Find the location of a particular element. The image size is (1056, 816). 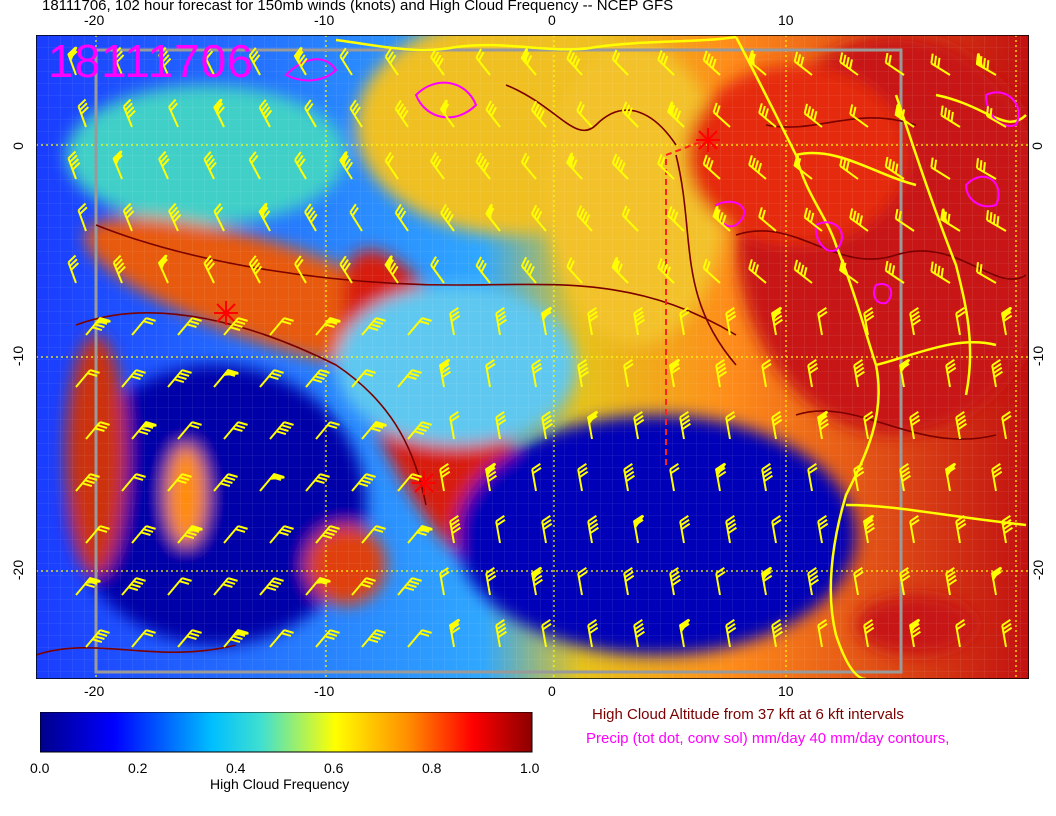

storm-marker is located at coordinates (708, 140).